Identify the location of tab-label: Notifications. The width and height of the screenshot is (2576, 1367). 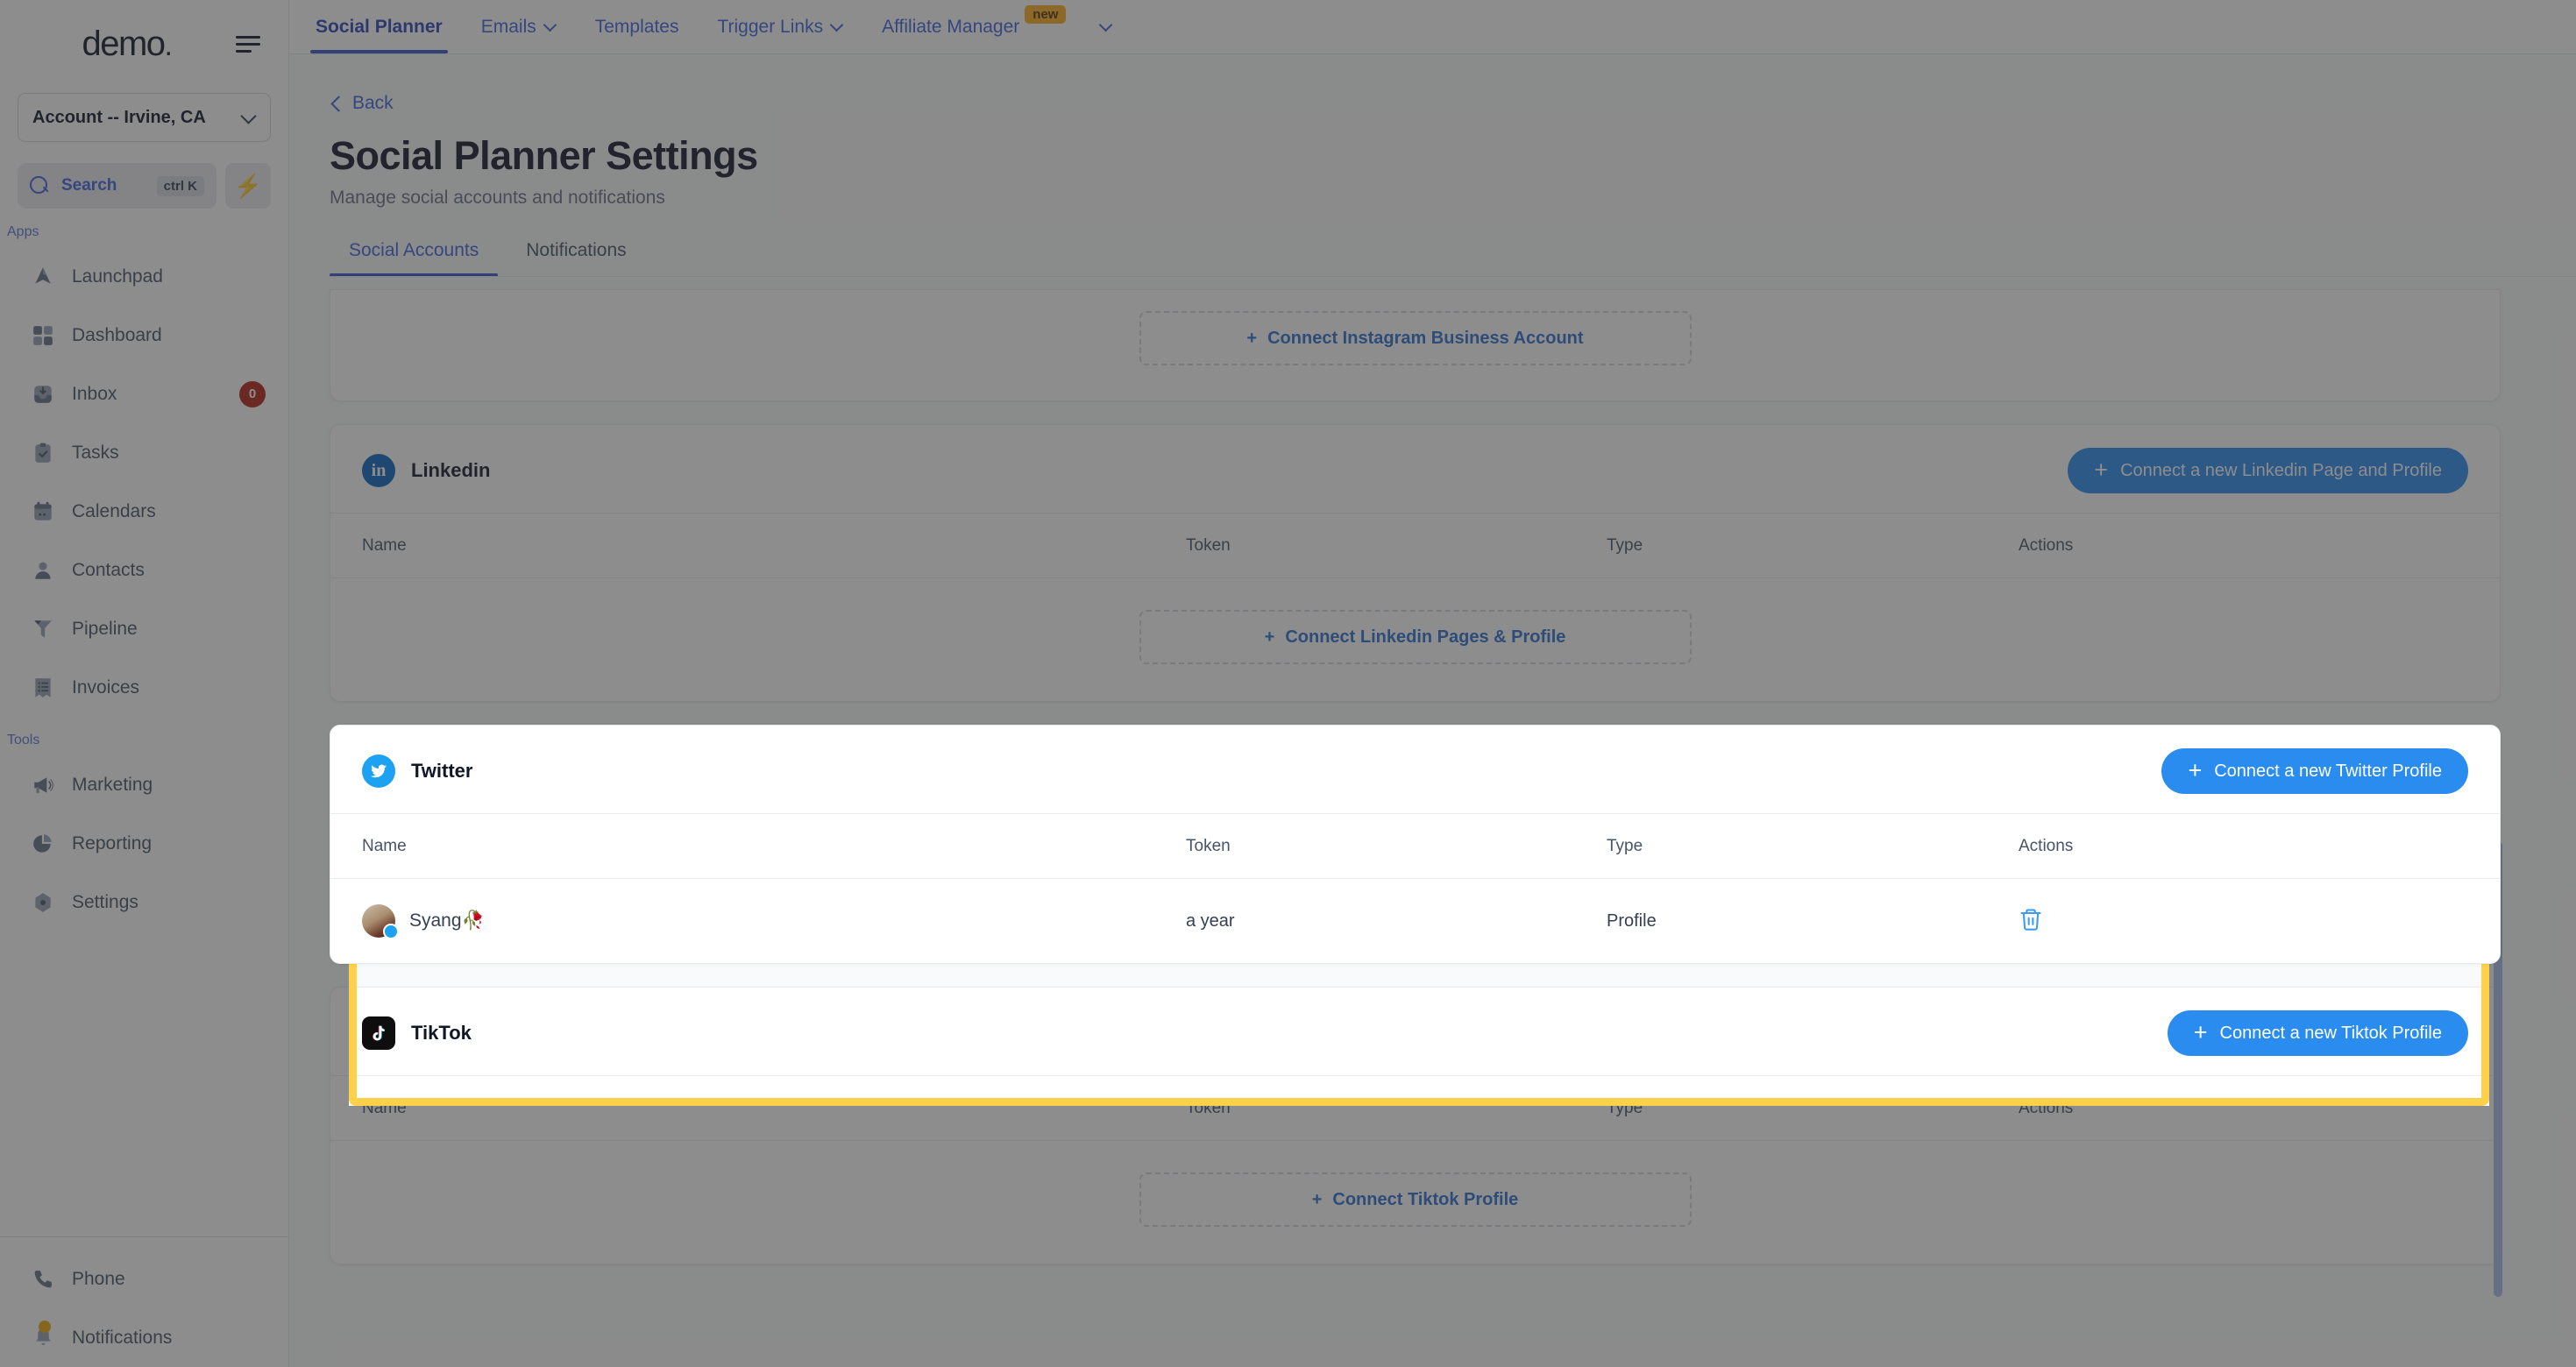
(576, 250).